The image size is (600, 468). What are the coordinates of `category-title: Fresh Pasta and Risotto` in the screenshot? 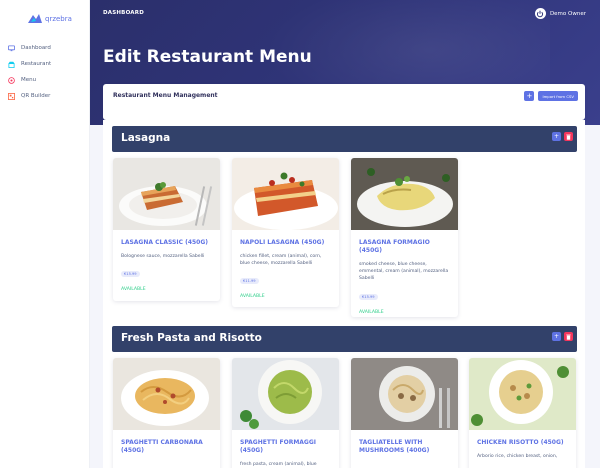 It's located at (191, 338).